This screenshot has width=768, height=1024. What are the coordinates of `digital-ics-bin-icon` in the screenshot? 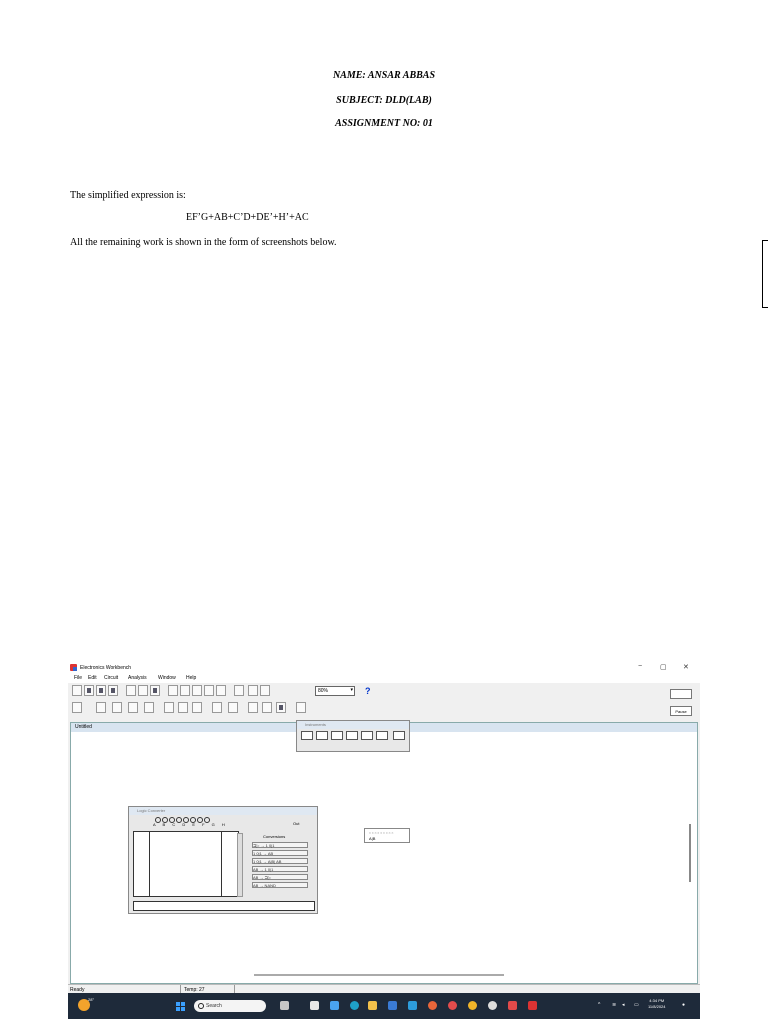 It's located at (197, 707).